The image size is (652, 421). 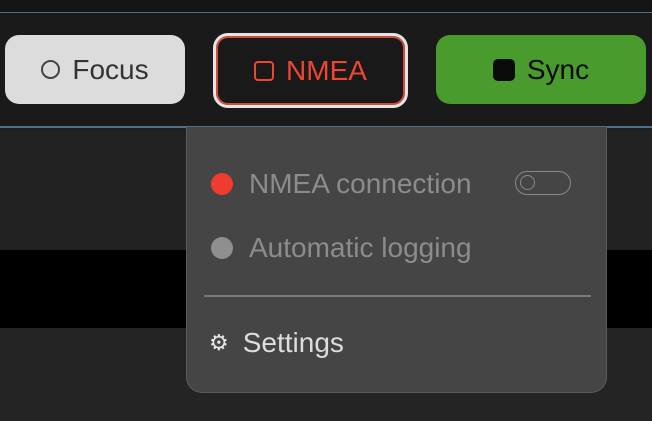 What do you see at coordinates (110, 69) in the screenshot?
I see `focus-button-label: Focus` at bounding box center [110, 69].